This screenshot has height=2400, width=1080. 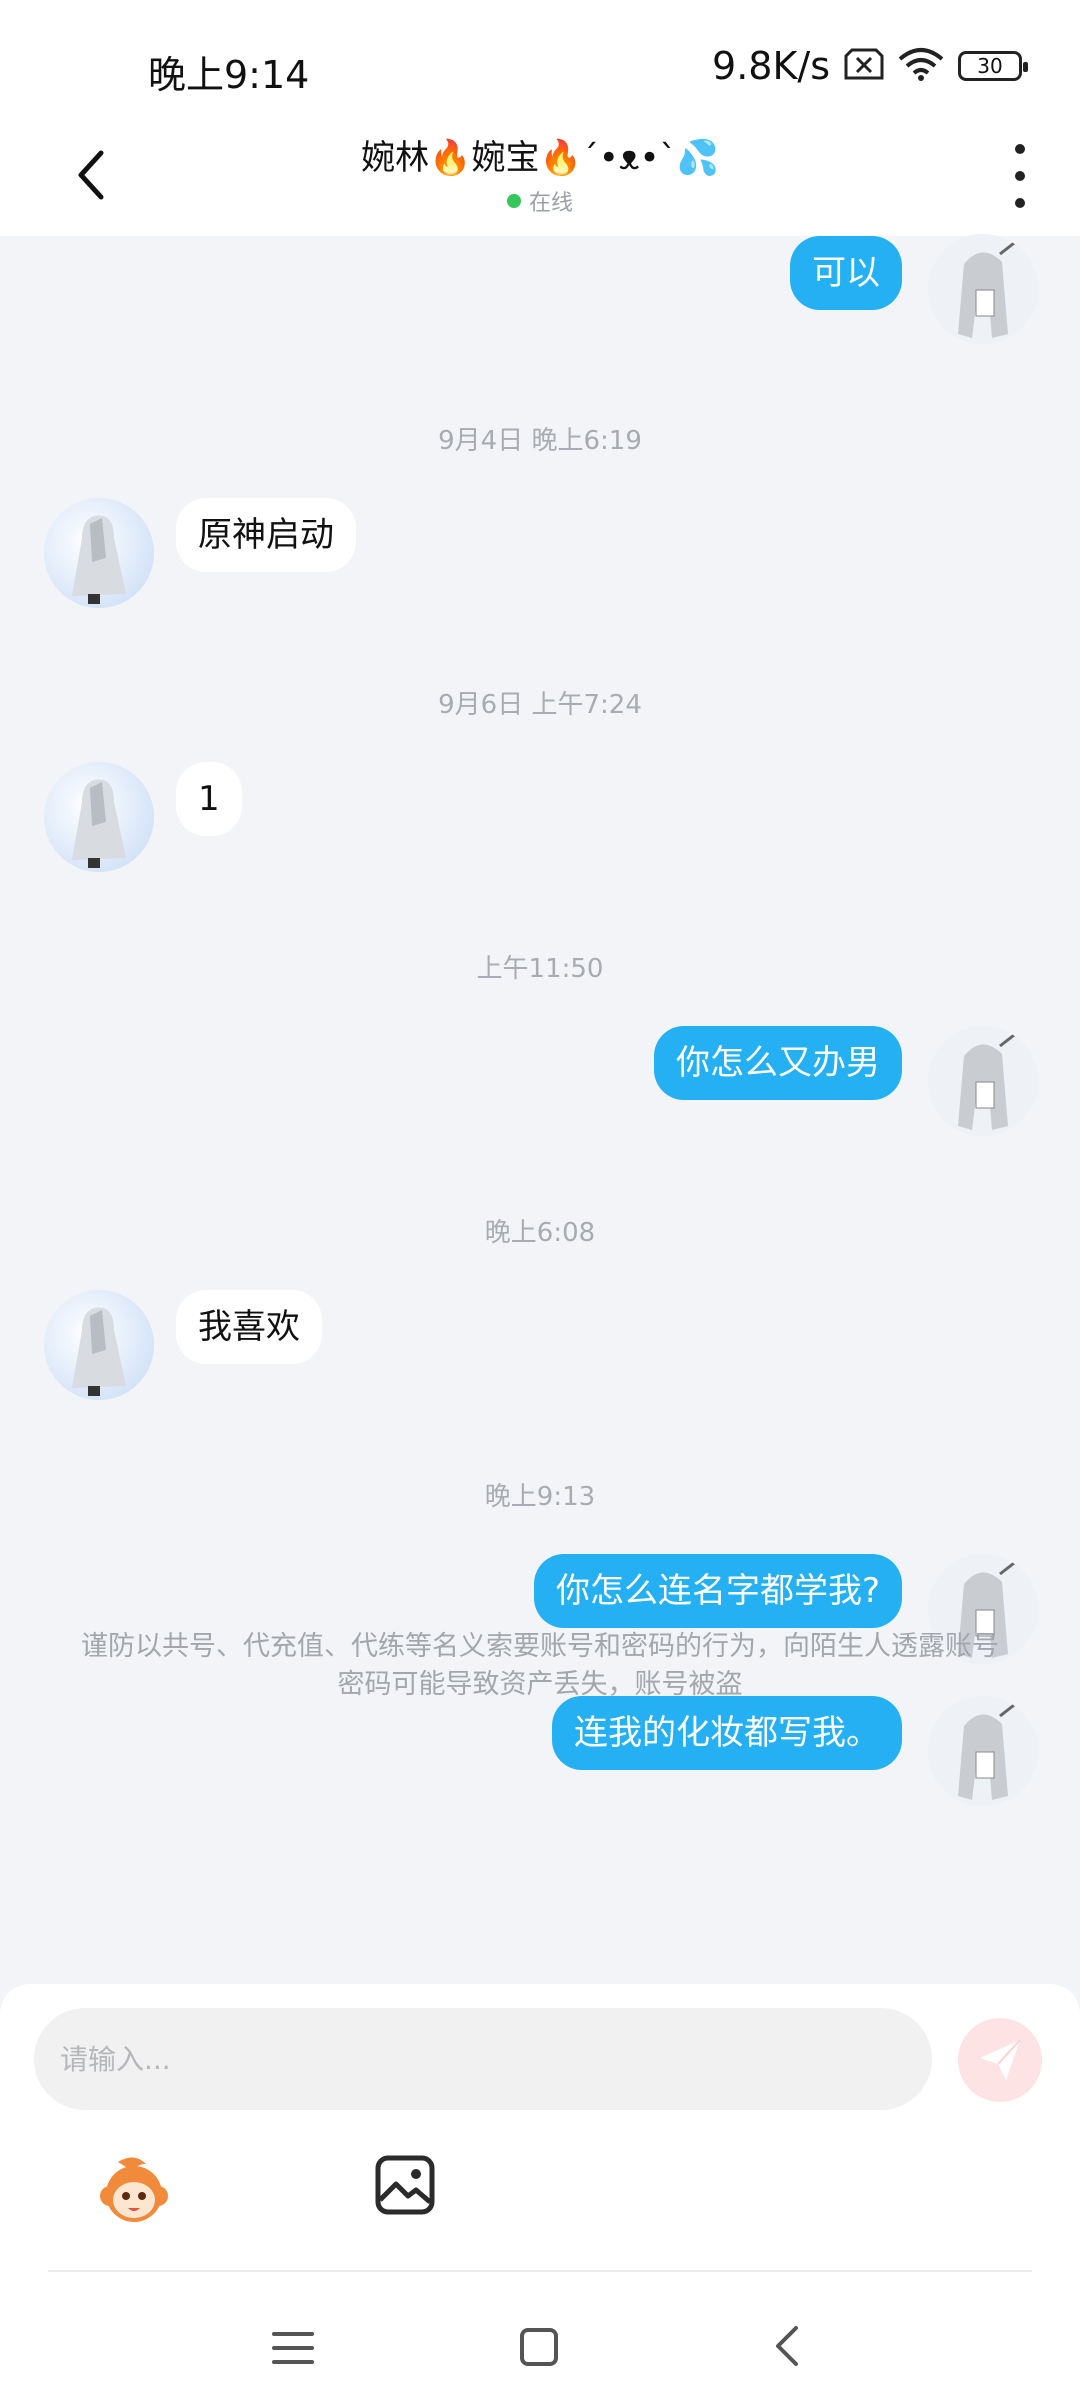 I want to click on outgoing-message: 可以, so click(x=846, y=273).